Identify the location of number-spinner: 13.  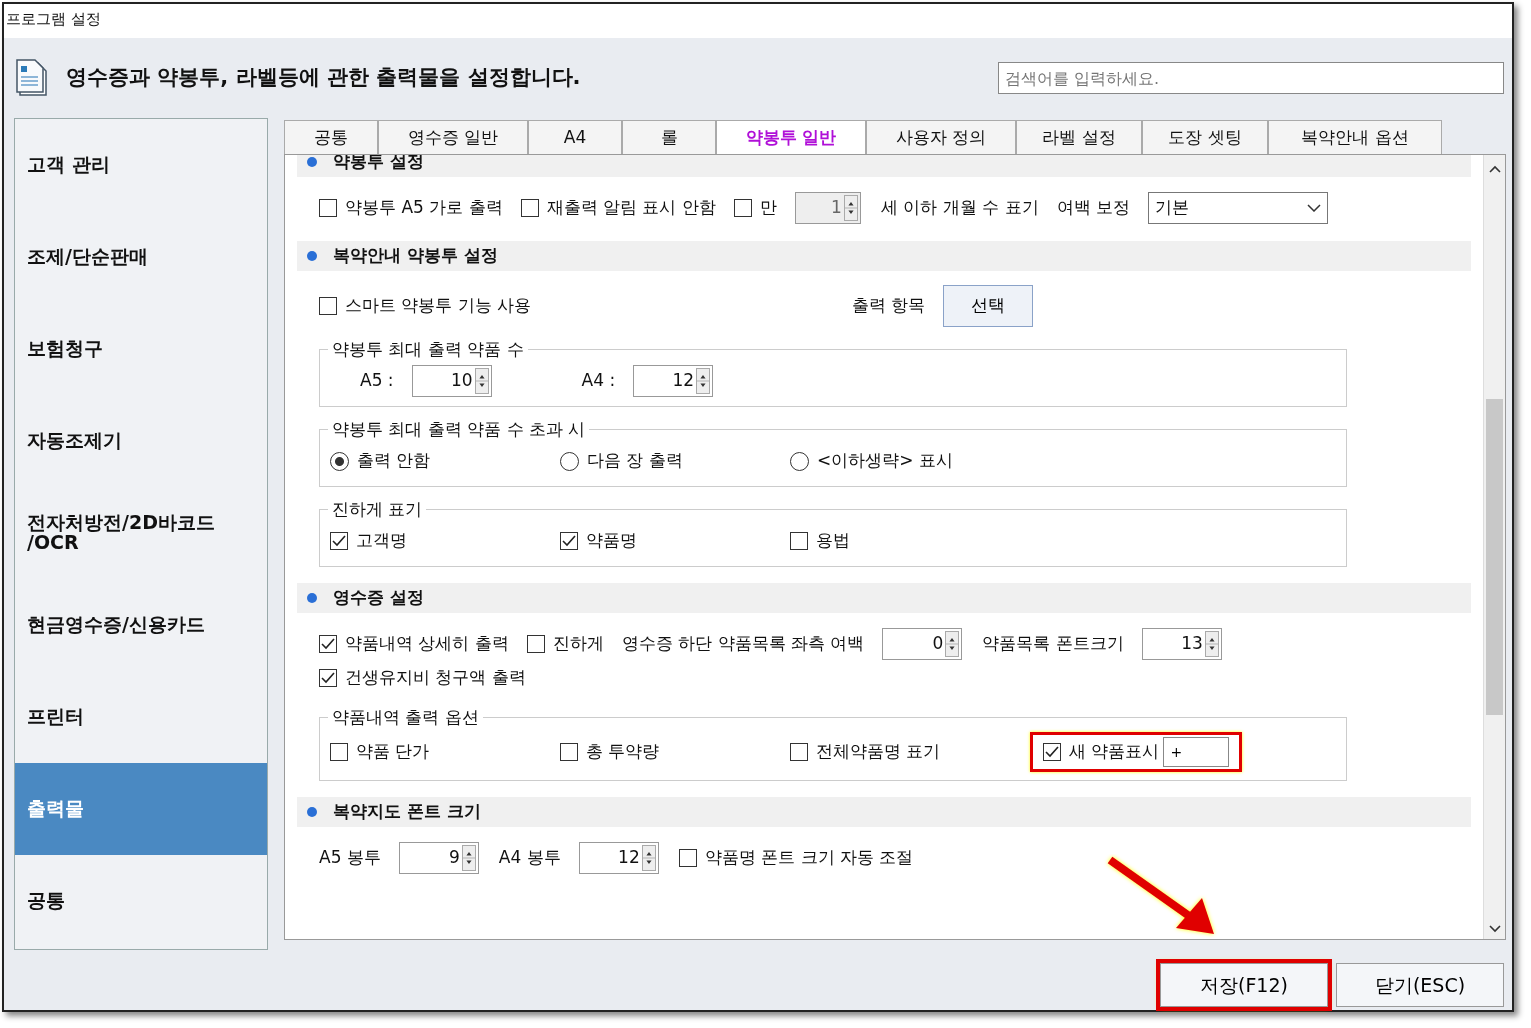
(1181, 644).